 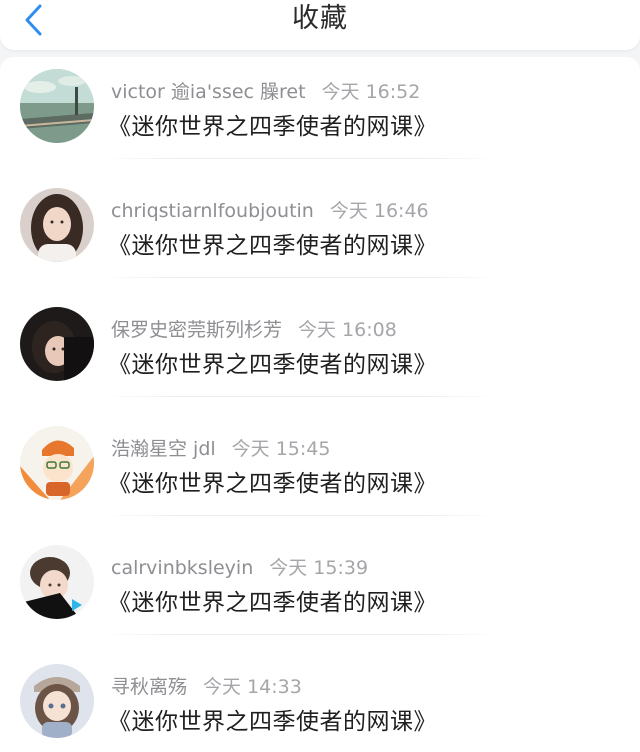 I want to click on user-name: calrvinbksleyin, so click(x=182, y=568).